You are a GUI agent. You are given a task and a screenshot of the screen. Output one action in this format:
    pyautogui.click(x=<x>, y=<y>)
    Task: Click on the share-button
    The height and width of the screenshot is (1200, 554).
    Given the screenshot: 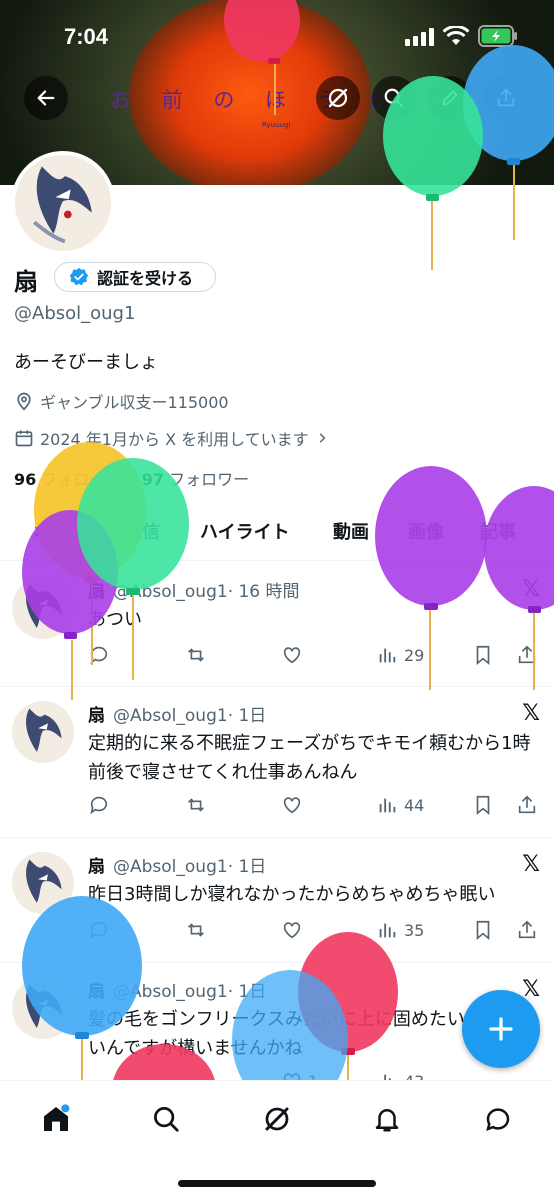 What is the action you would take?
    pyautogui.click(x=506, y=98)
    